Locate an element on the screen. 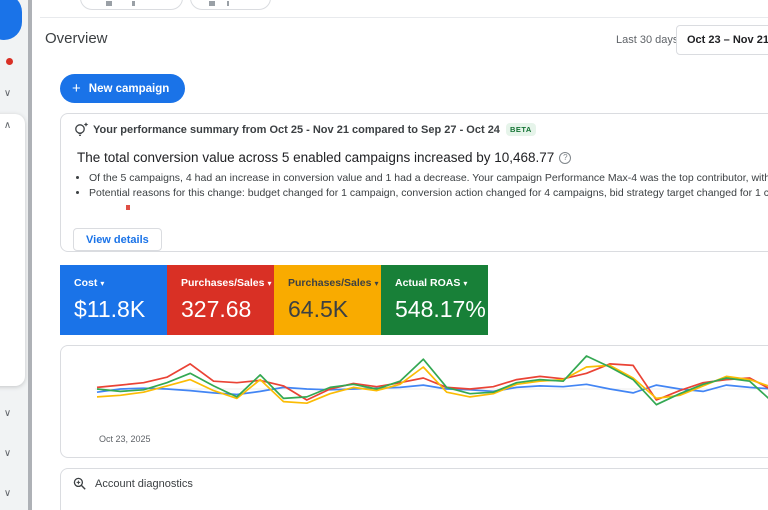  metric-label: Actual ROAS is located at coordinates (428, 283).